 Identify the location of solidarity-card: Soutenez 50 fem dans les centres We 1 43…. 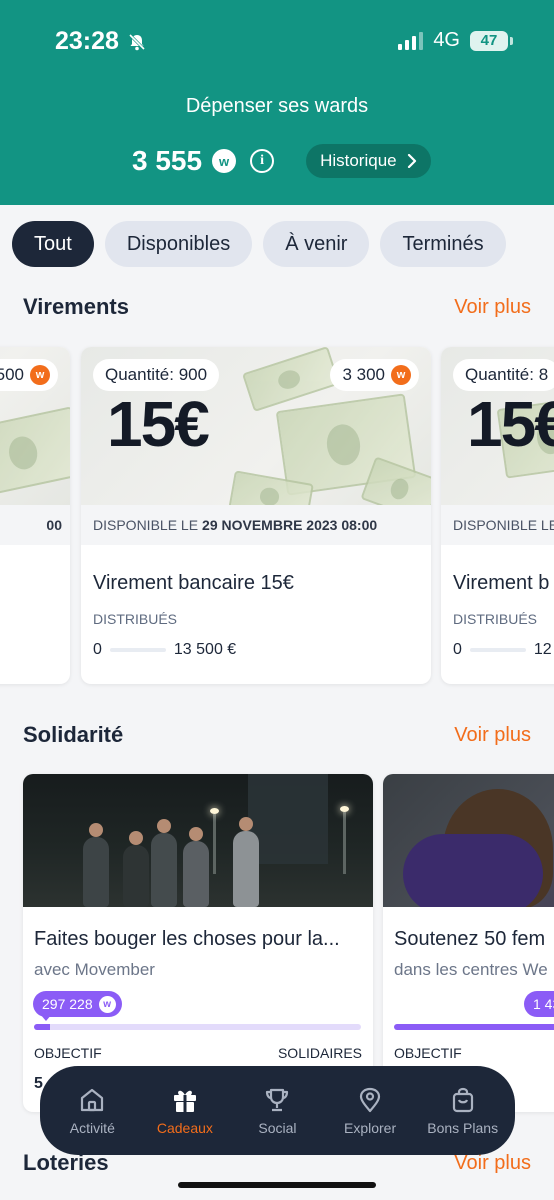
(468, 943).